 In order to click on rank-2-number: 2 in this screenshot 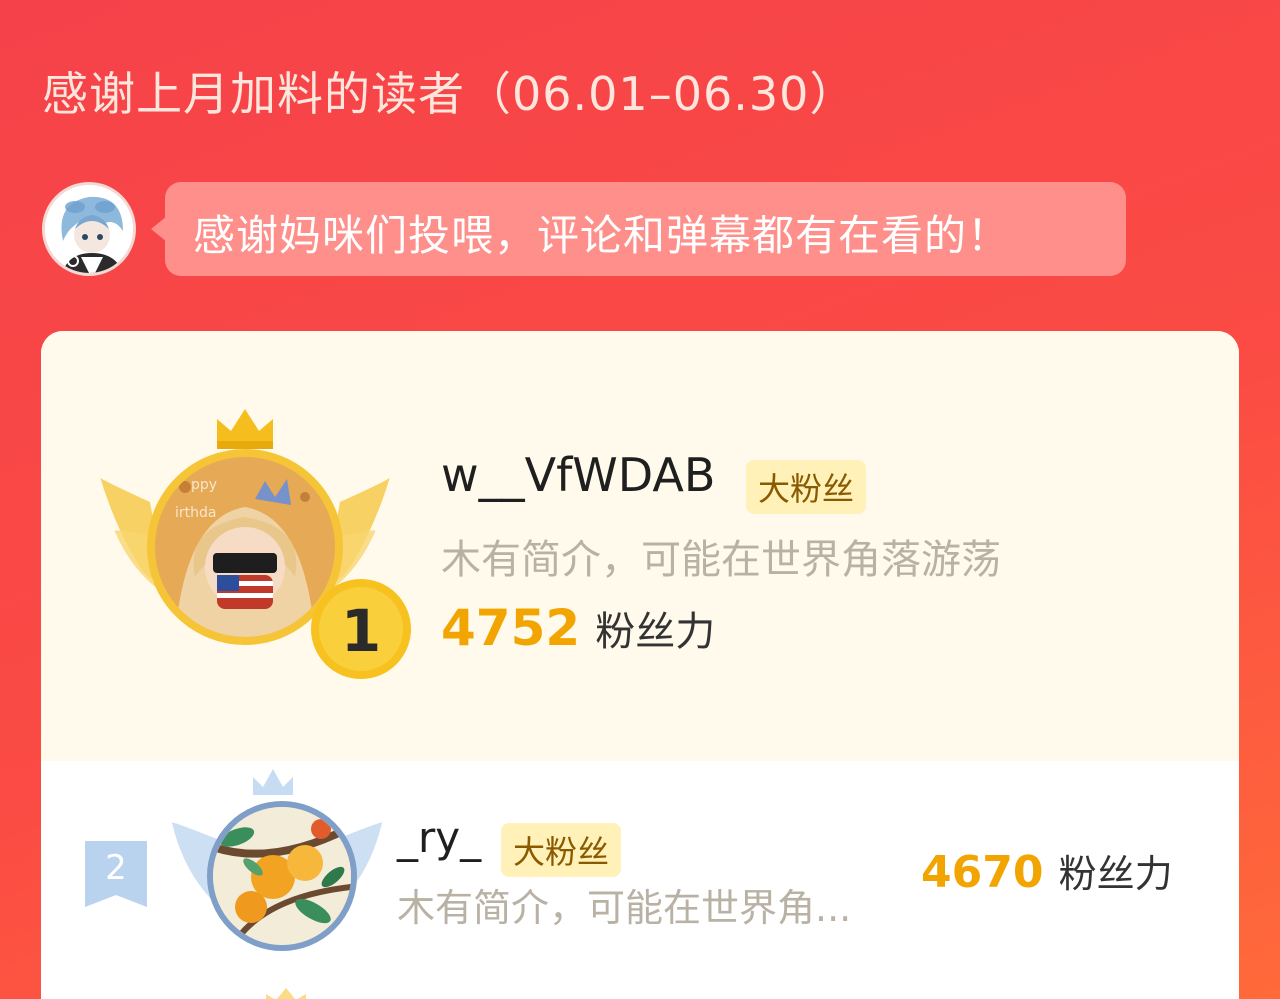, I will do `click(116, 868)`.